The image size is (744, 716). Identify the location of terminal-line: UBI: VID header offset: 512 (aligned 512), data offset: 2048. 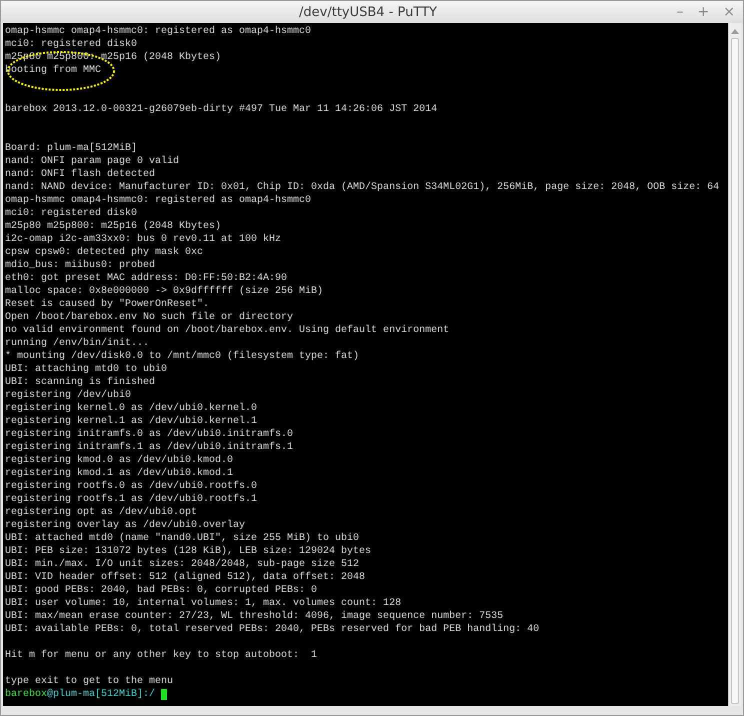
(185, 577).